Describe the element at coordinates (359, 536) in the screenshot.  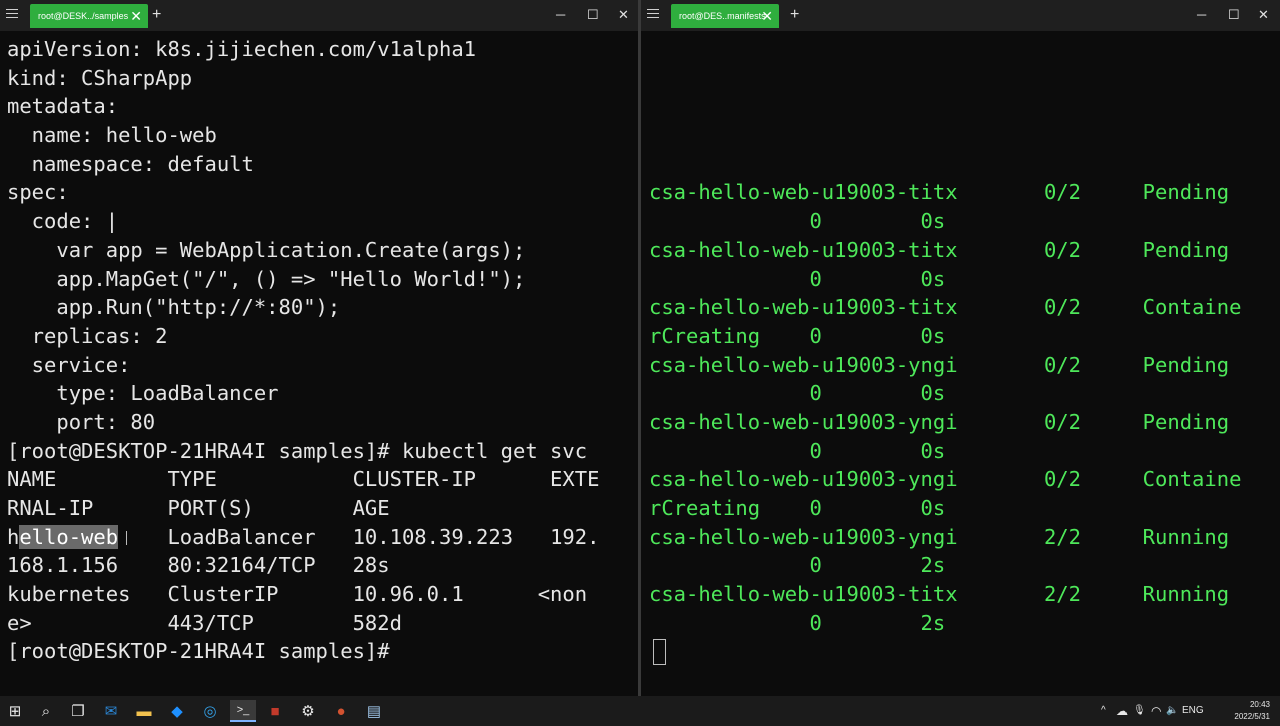
I see `svc-row-rest: LoadBalancer 10.108.39.223 192.` at that location.